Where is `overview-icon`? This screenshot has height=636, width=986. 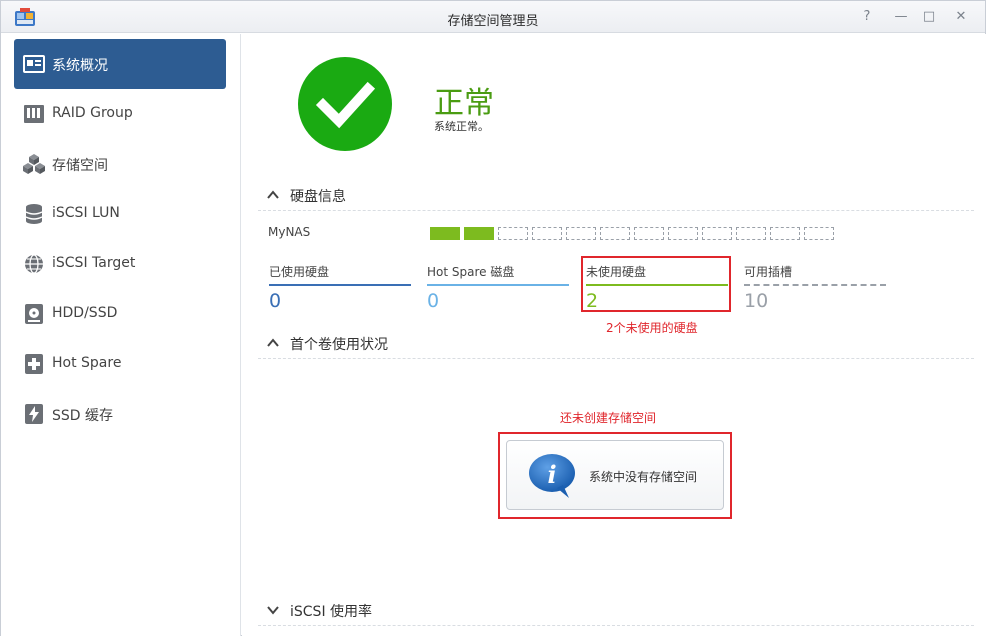
overview-icon is located at coordinates (34, 64).